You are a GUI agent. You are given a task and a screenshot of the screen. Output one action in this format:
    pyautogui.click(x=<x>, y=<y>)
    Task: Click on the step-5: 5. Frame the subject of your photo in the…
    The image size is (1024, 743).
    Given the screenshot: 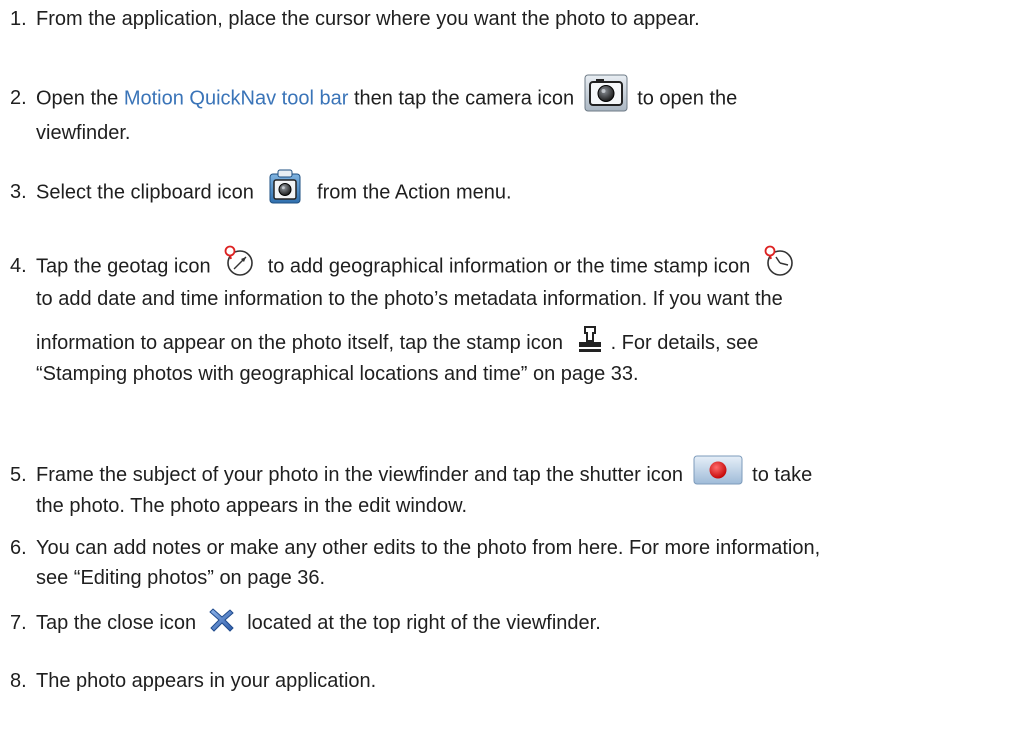 What is the action you would take?
    pyautogui.click(x=515, y=488)
    